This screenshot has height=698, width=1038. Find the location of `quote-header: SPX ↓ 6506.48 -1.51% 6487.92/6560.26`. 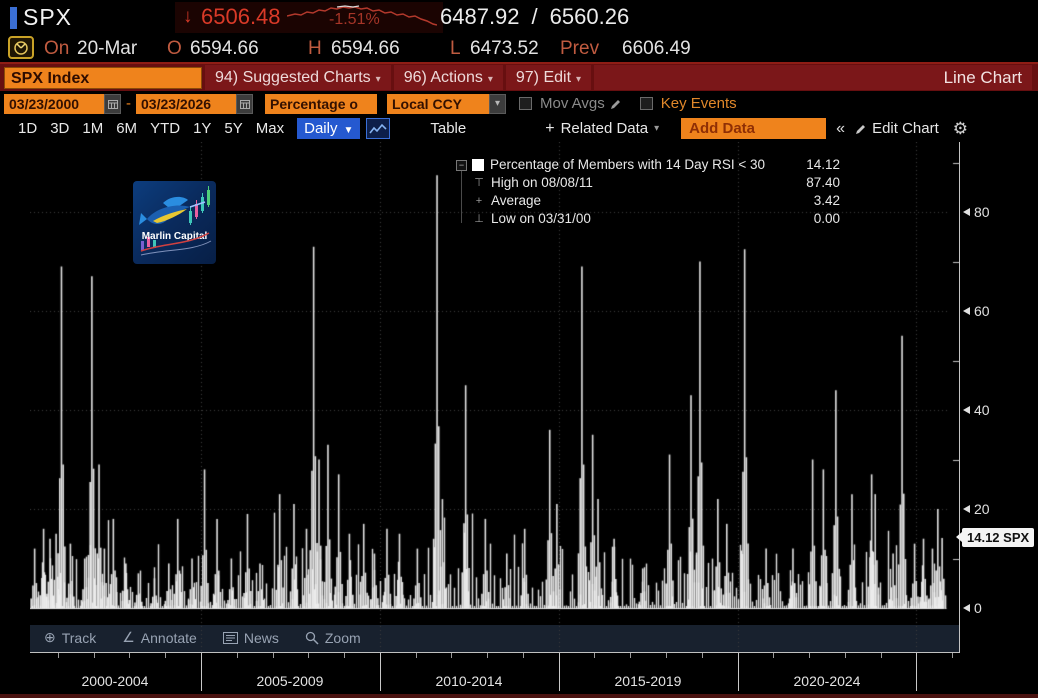

quote-header: SPX ↓ 6506.48 -1.51% 6487.92/6560.26 is located at coordinates (519, 18).